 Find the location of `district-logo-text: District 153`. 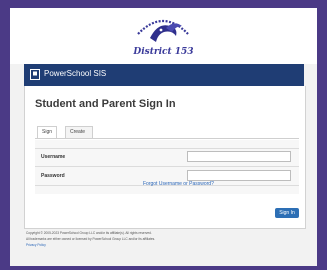

district-logo-text: District 153 is located at coordinates (163, 52).